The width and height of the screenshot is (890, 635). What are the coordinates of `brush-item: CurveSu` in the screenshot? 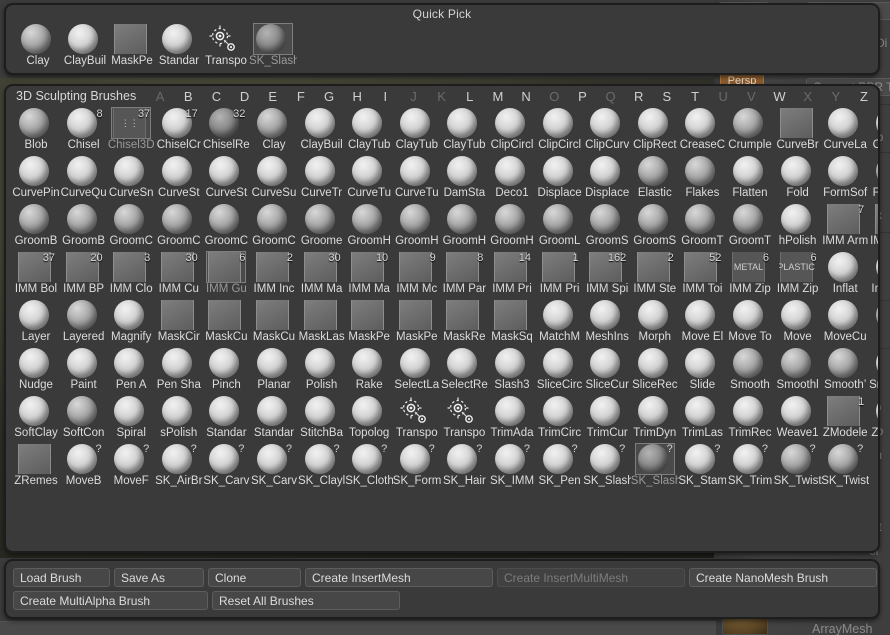 It's located at (274, 180).